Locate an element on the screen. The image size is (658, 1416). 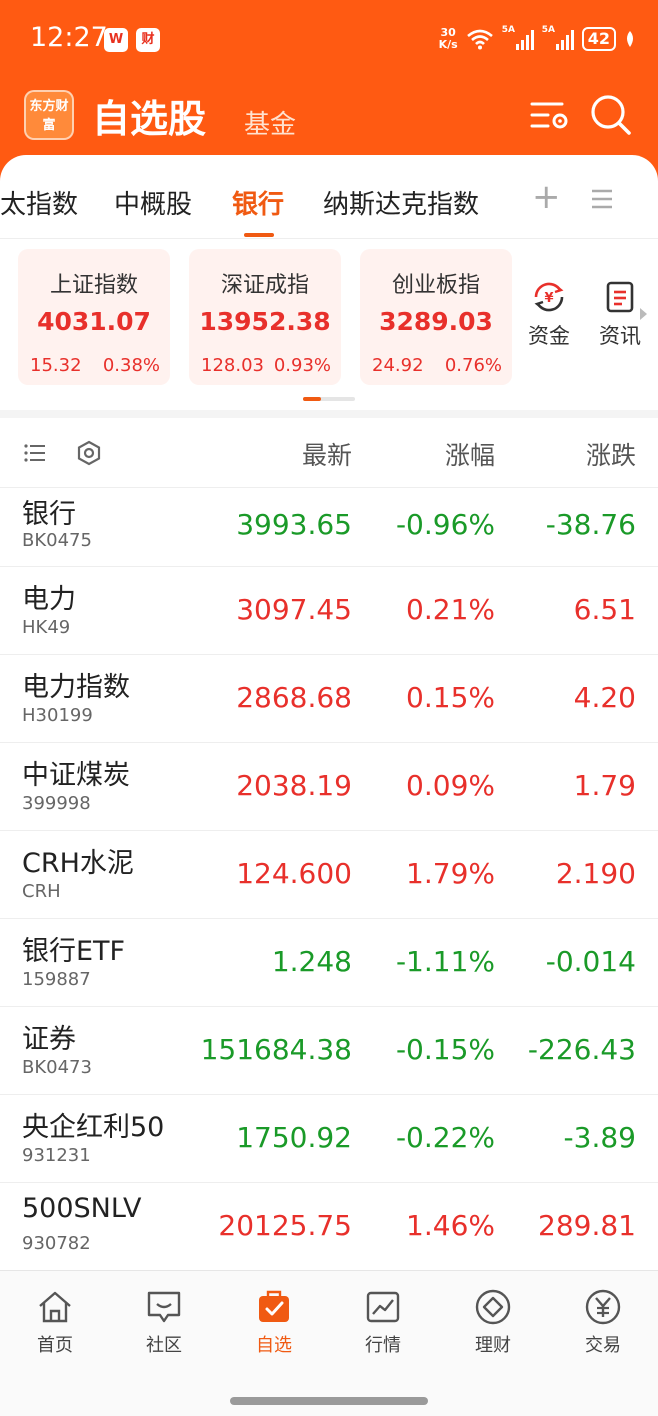
index-card-shanghai: 上证指数 4031.07 15.32 0.38% is located at coordinates (94, 317).